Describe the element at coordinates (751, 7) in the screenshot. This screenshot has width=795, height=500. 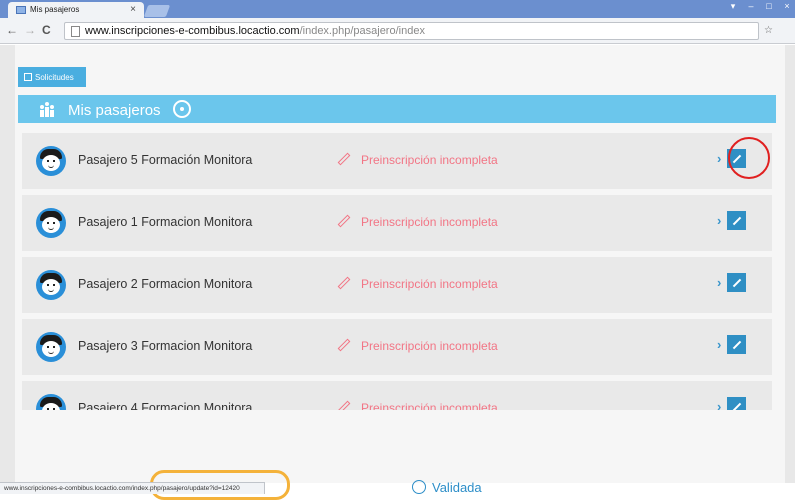
I see `minimize-icon: –` at that location.